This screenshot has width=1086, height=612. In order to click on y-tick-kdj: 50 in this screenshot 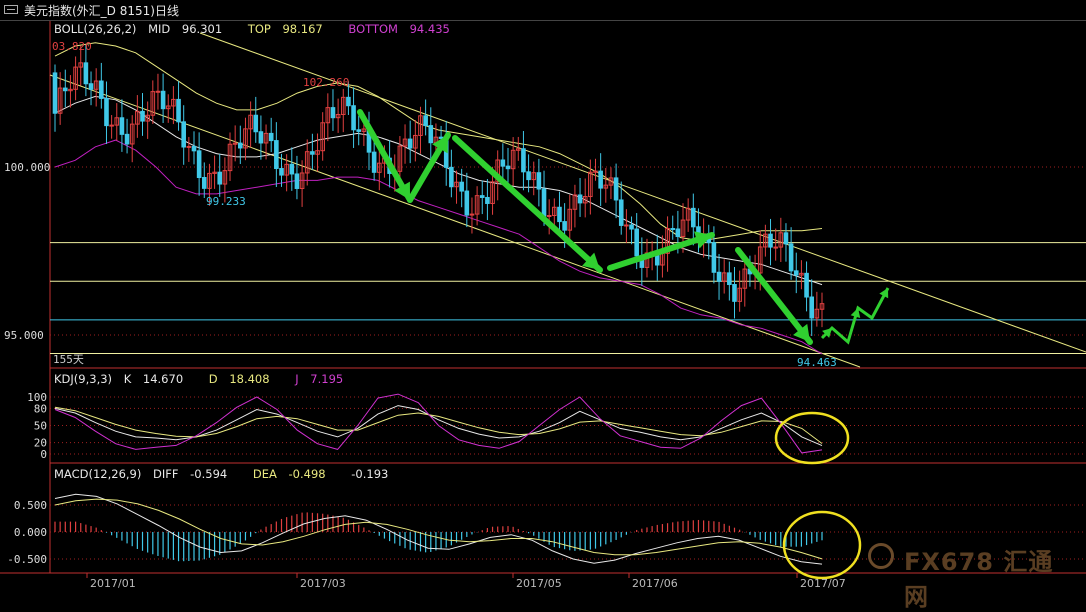, I will do `click(40, 426)`.